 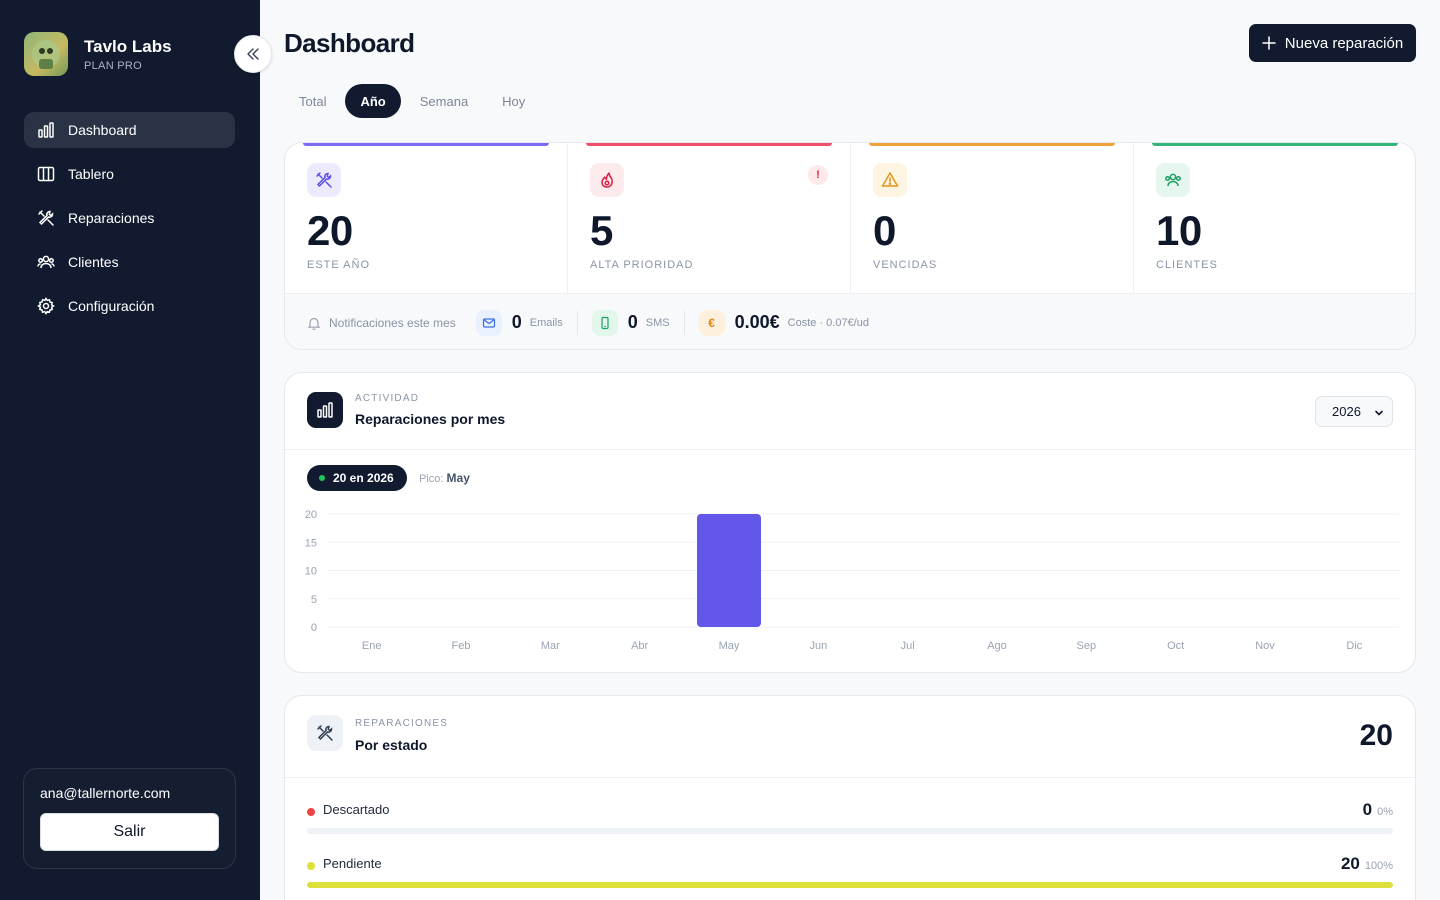 What do you see at coordinates (1344, 43) in the screenshot?
I see `new-repair-label: Nueva reparación` at bounding box center [1344, 43].